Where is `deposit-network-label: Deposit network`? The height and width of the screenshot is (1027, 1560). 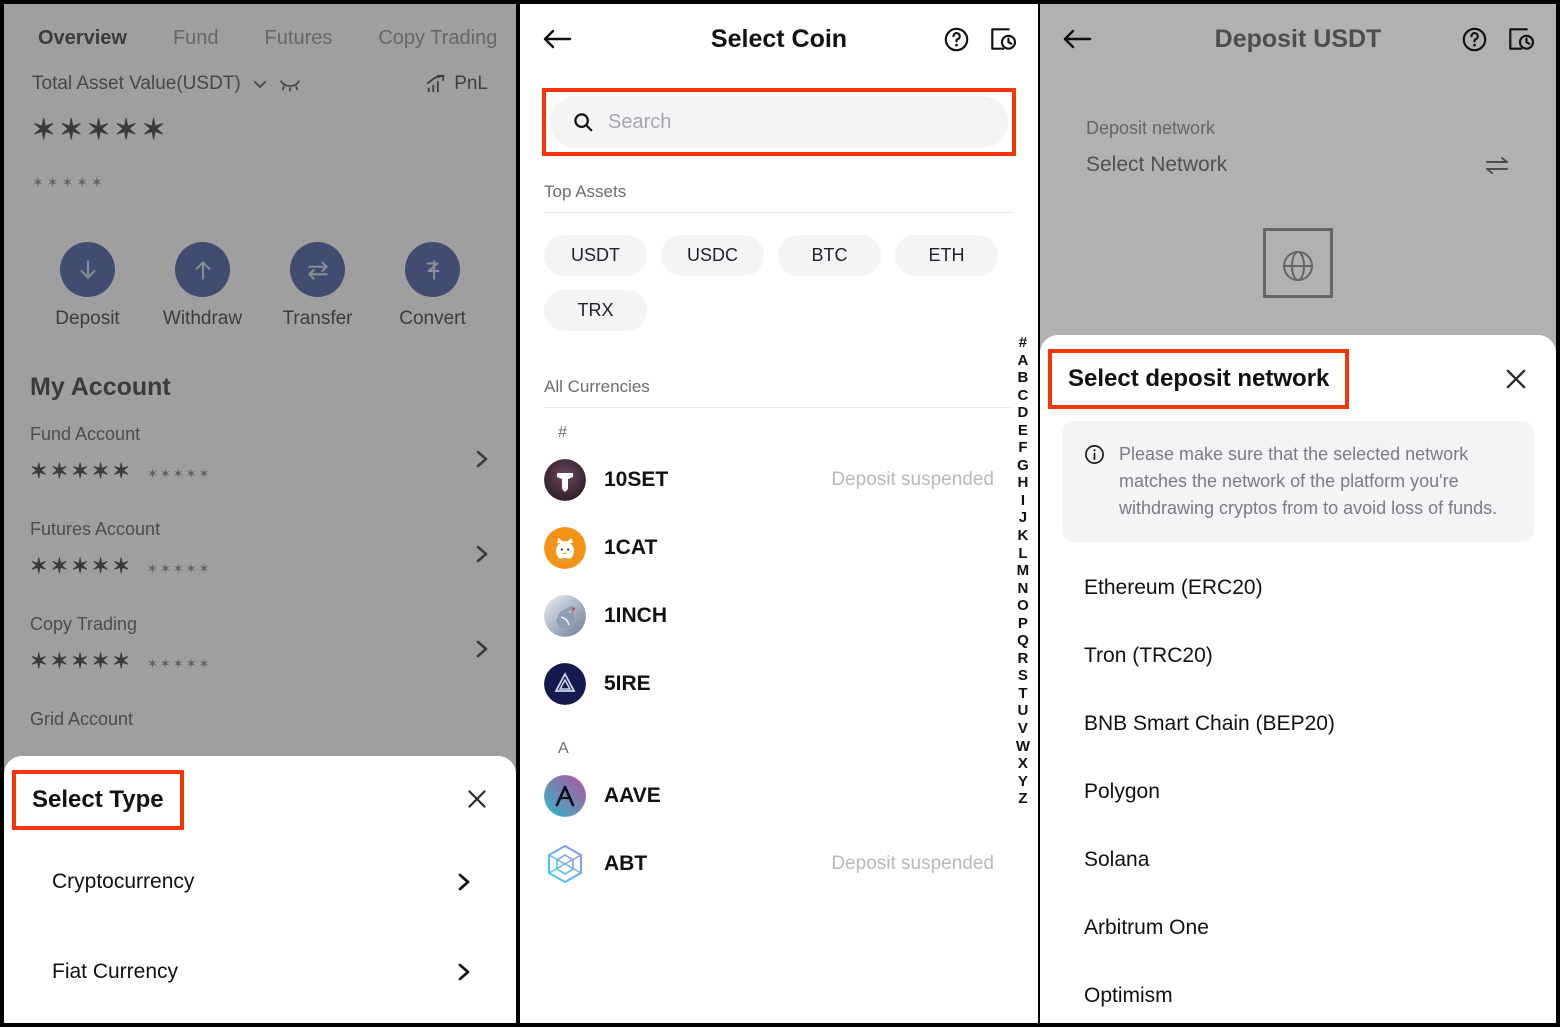 deposit-network-label: Deposit network is located at coordinates (1151, 128).